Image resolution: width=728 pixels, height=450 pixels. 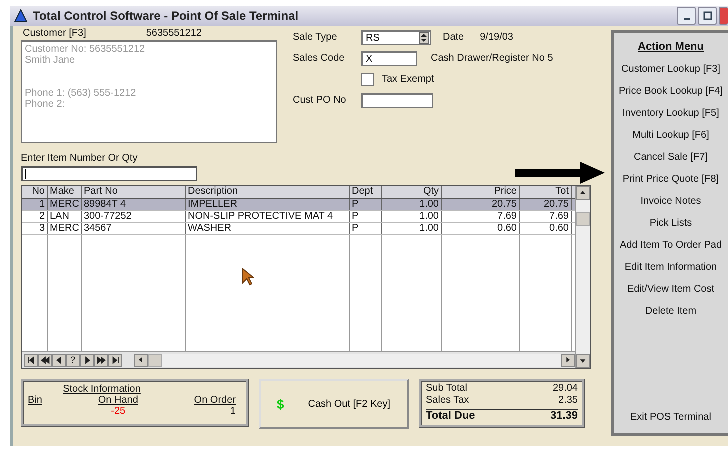 I want to click on exit-button: Exit POS Terminal, so click(x=671, y=417).